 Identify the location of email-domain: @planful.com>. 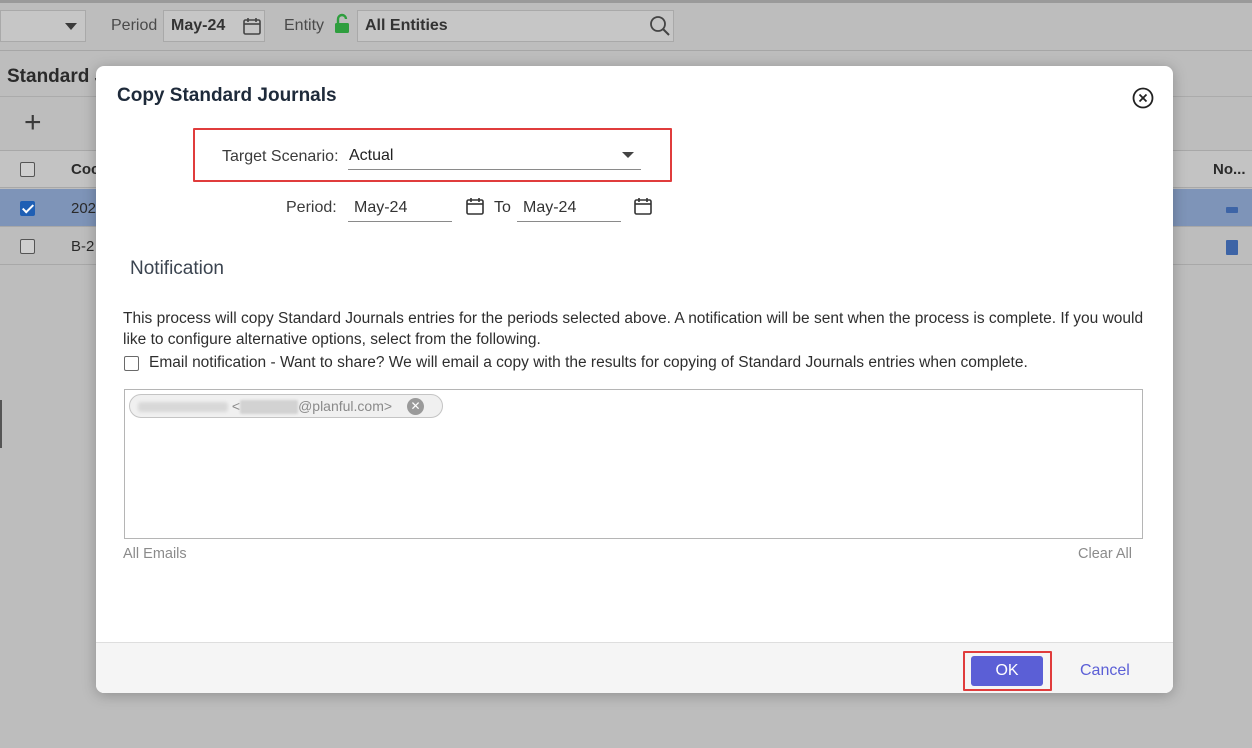
(345, 406).